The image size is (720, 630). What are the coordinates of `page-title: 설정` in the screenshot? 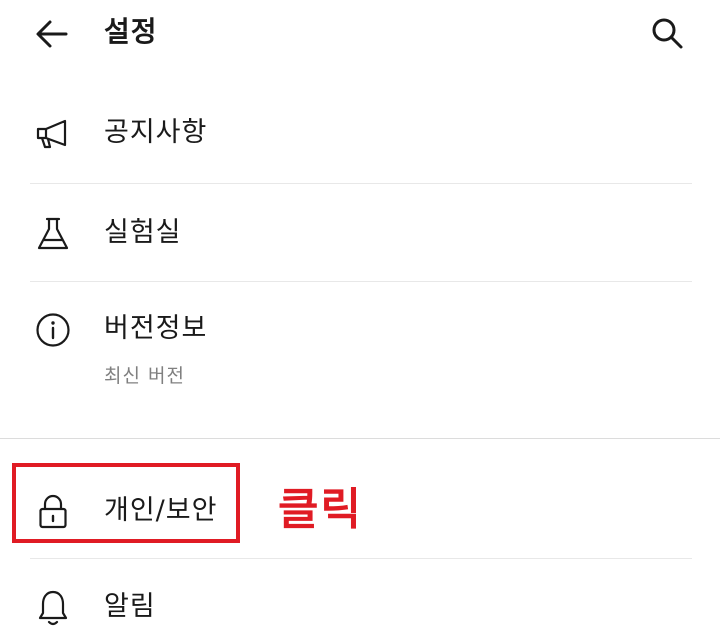 It's located at (131, 31).